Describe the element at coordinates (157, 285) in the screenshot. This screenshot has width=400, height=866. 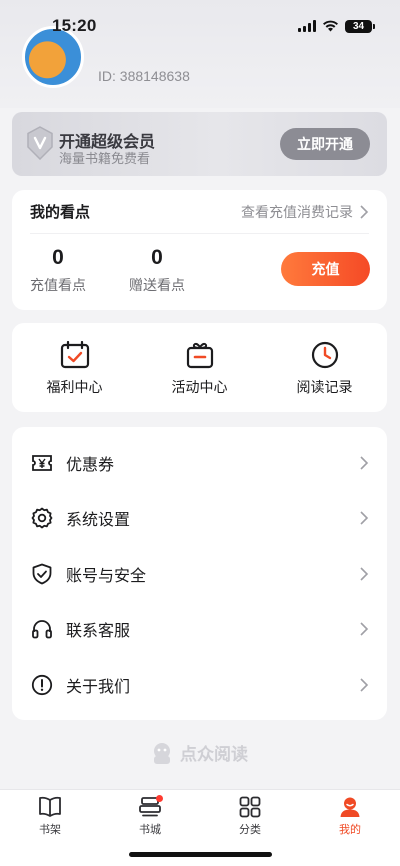
I see `gift-points-label: 赠送看点` at that location.